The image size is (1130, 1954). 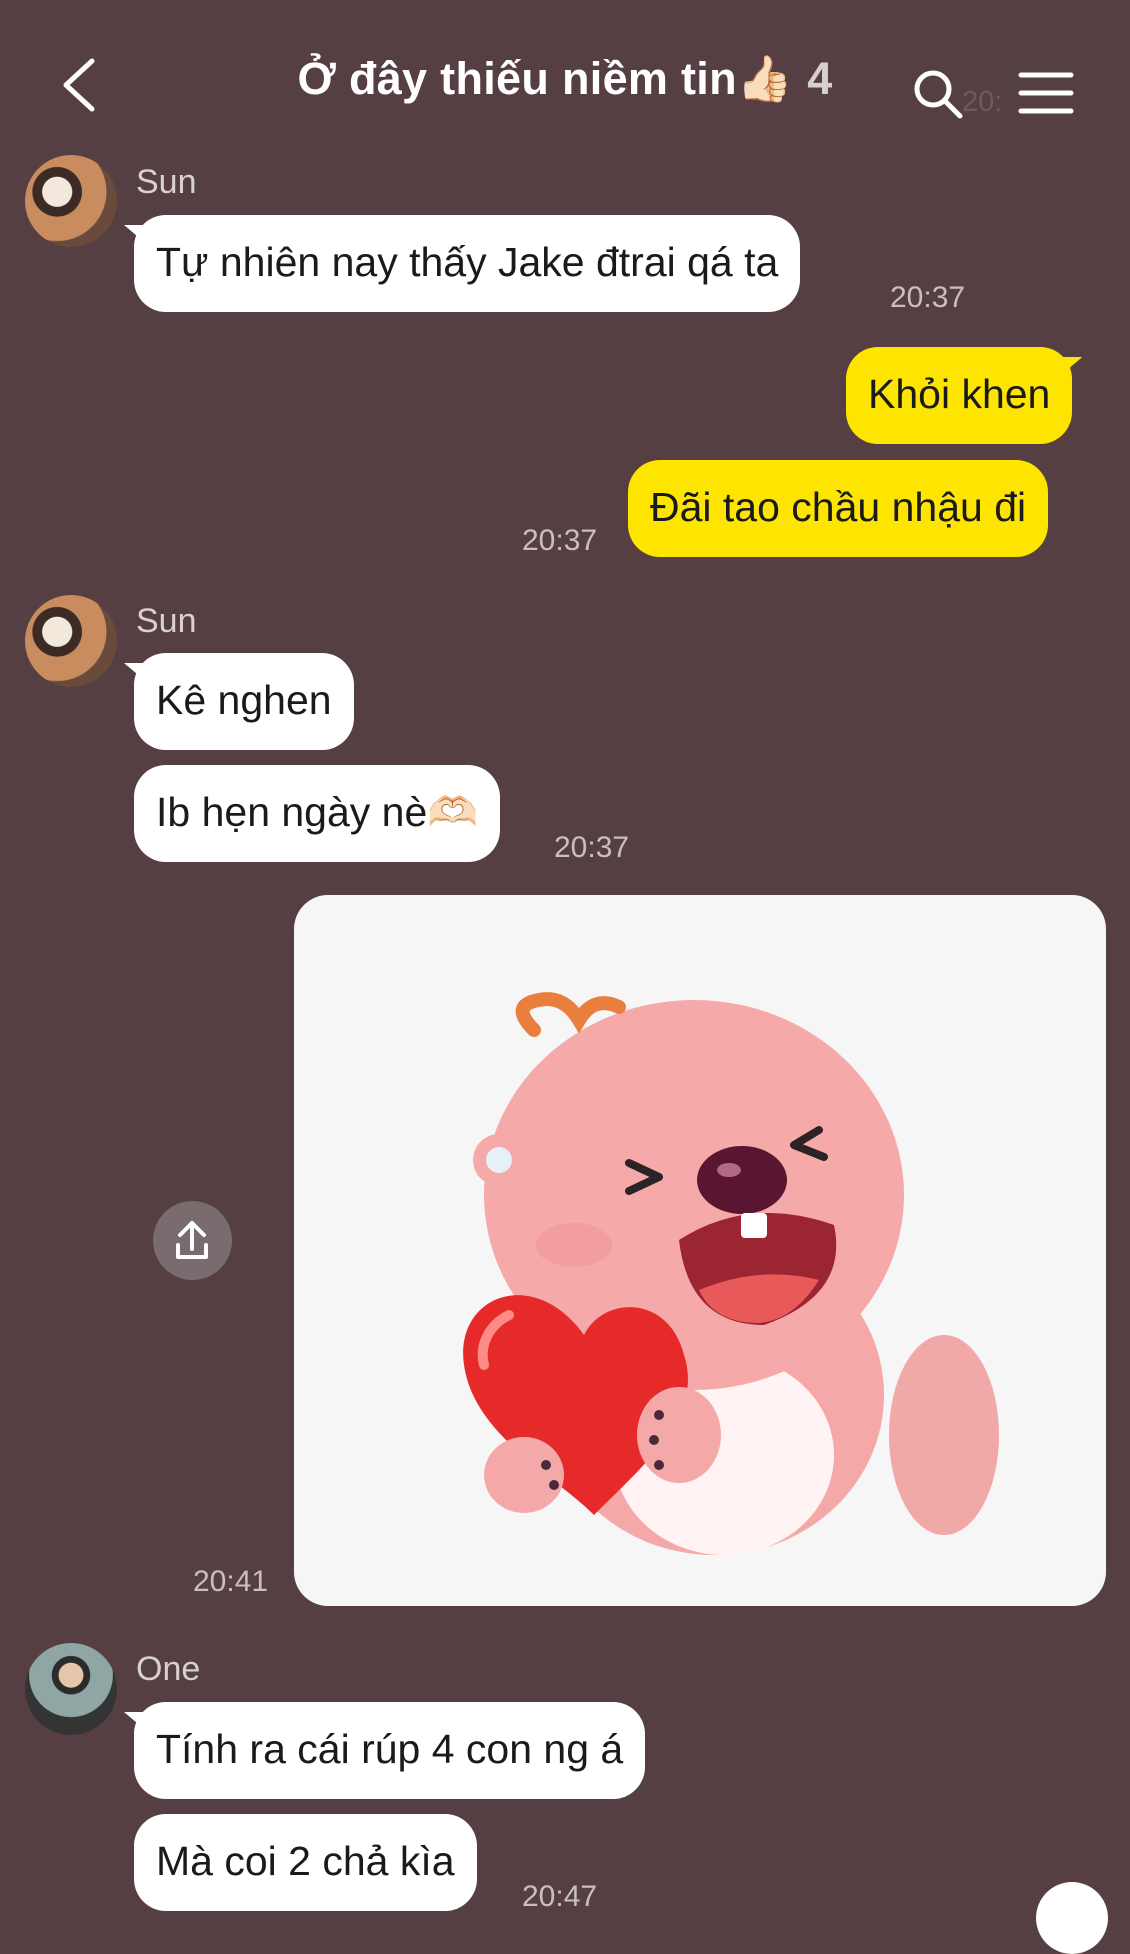 I want to click on beaver-heart-sticker, so click(x=731, y=1273).